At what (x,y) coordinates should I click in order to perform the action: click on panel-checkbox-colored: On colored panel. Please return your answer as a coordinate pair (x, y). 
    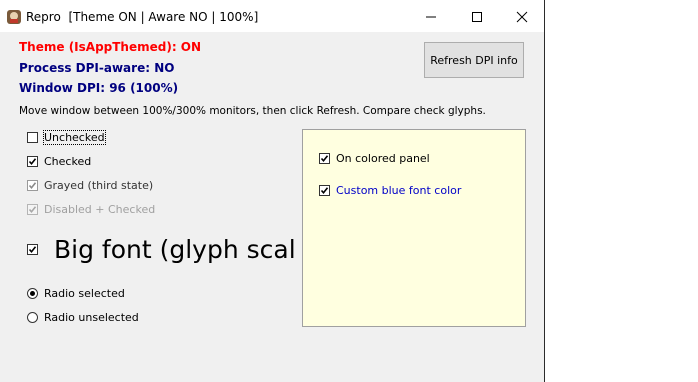
    Looking at the image, I should click on (374, 158).